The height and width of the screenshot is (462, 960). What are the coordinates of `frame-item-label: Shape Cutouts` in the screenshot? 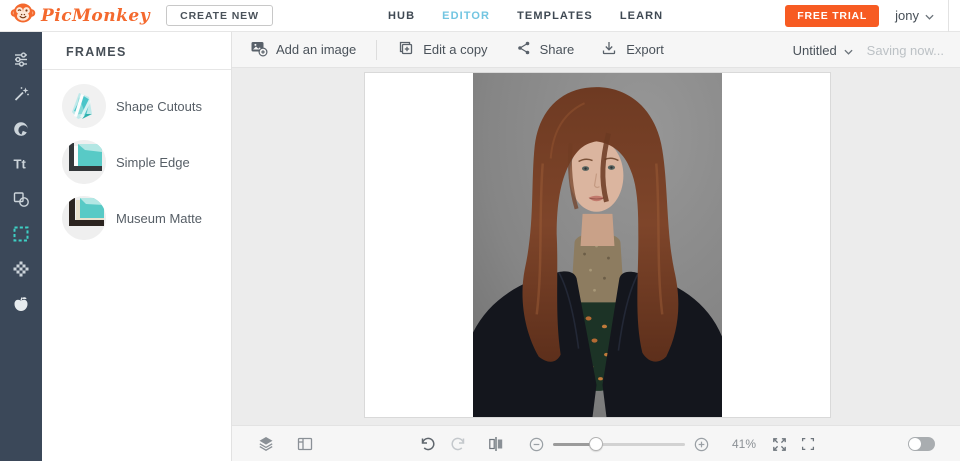 It's located at (159, 106).